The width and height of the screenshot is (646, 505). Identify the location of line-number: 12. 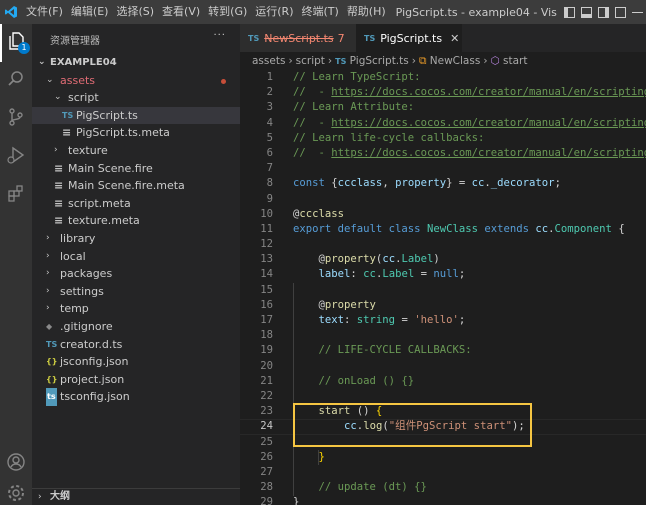
(266, 244).